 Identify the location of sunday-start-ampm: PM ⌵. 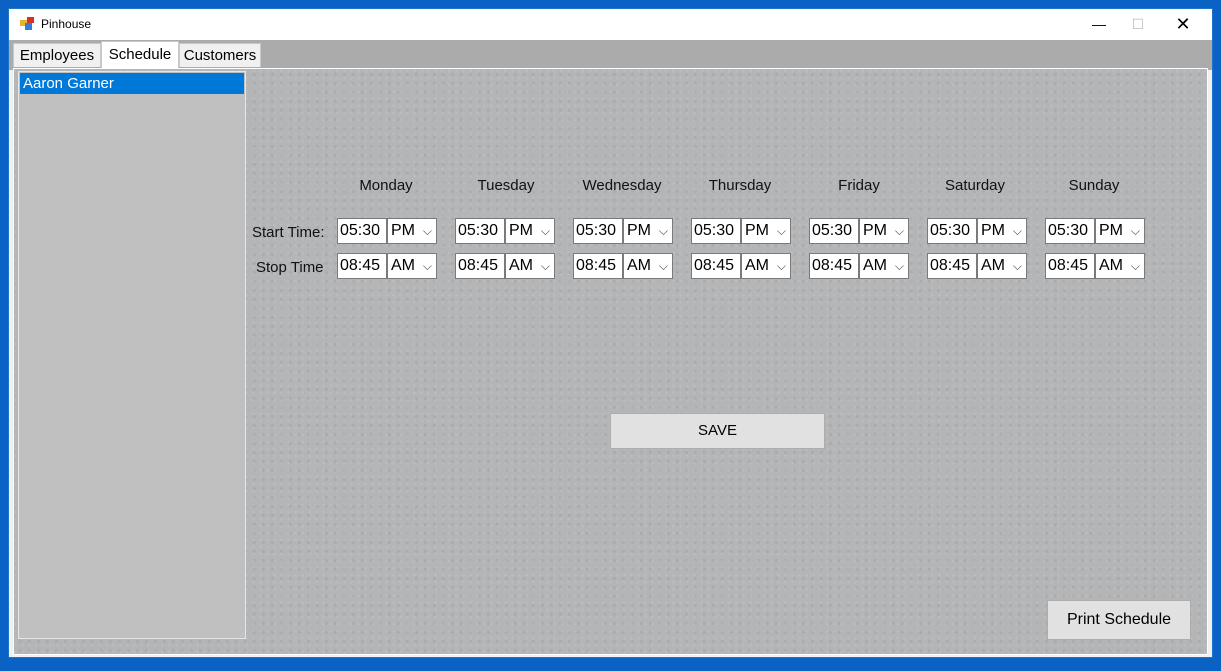
(1120, 231).